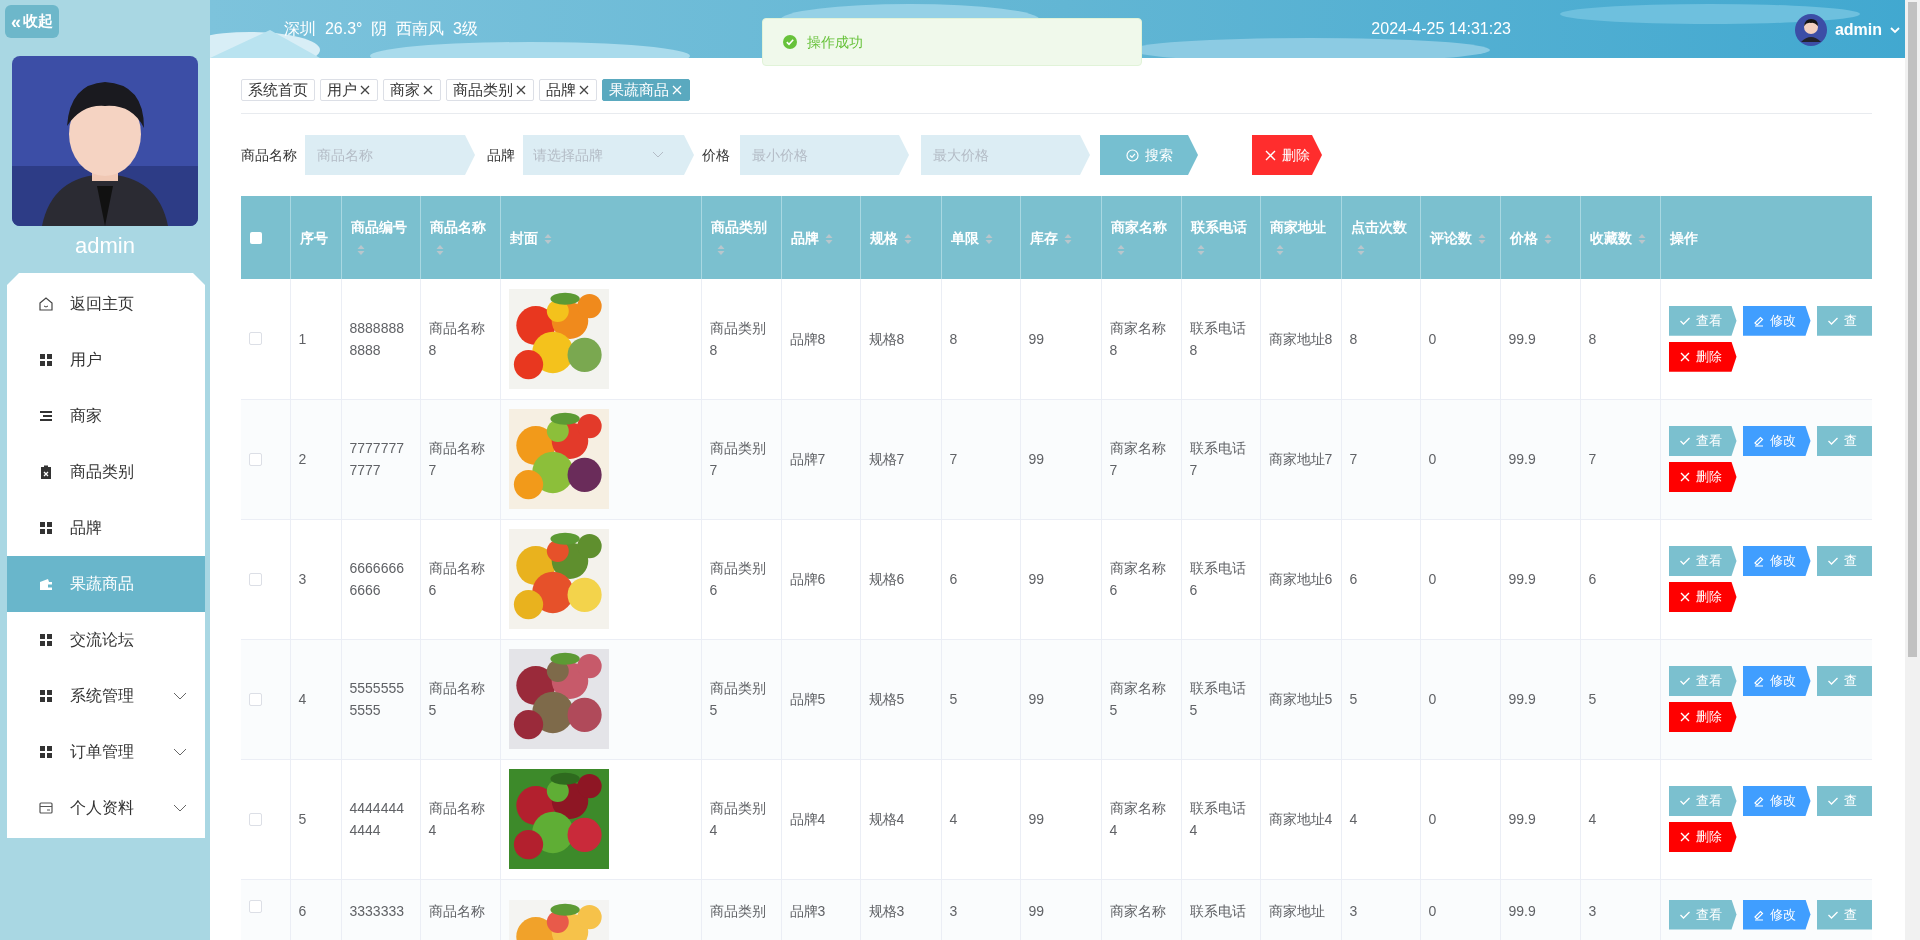 Image resolution: width=1920 pixels, height=940 pixels. Describe the element at coordinates (412, 90) in the screenshot. I see `tab: 商家` at that location.